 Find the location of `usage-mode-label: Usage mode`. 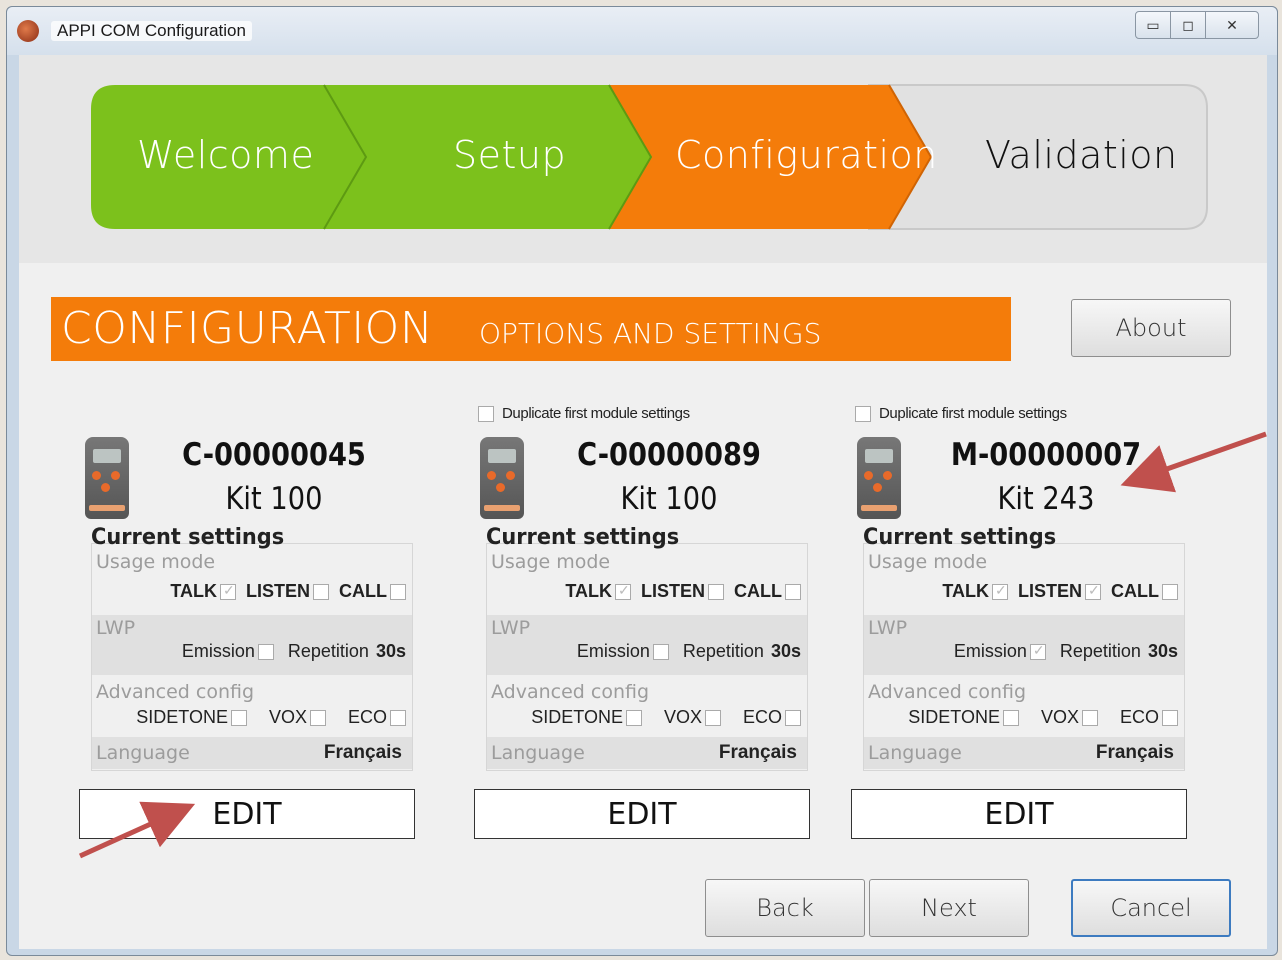

usage-mode-label: Usage mode is located at coordinates (551, 562).